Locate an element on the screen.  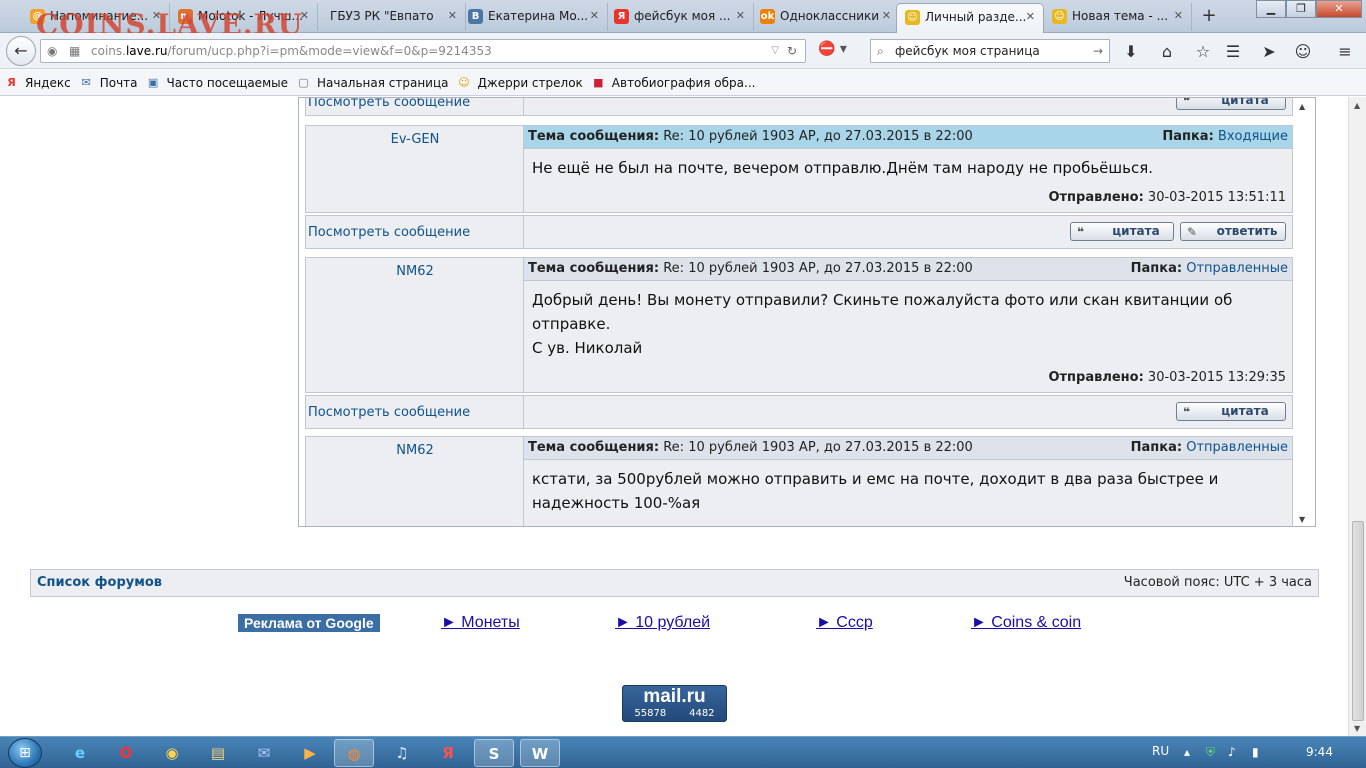
send-icon: ➤ is located at coordinates (1269, 52).